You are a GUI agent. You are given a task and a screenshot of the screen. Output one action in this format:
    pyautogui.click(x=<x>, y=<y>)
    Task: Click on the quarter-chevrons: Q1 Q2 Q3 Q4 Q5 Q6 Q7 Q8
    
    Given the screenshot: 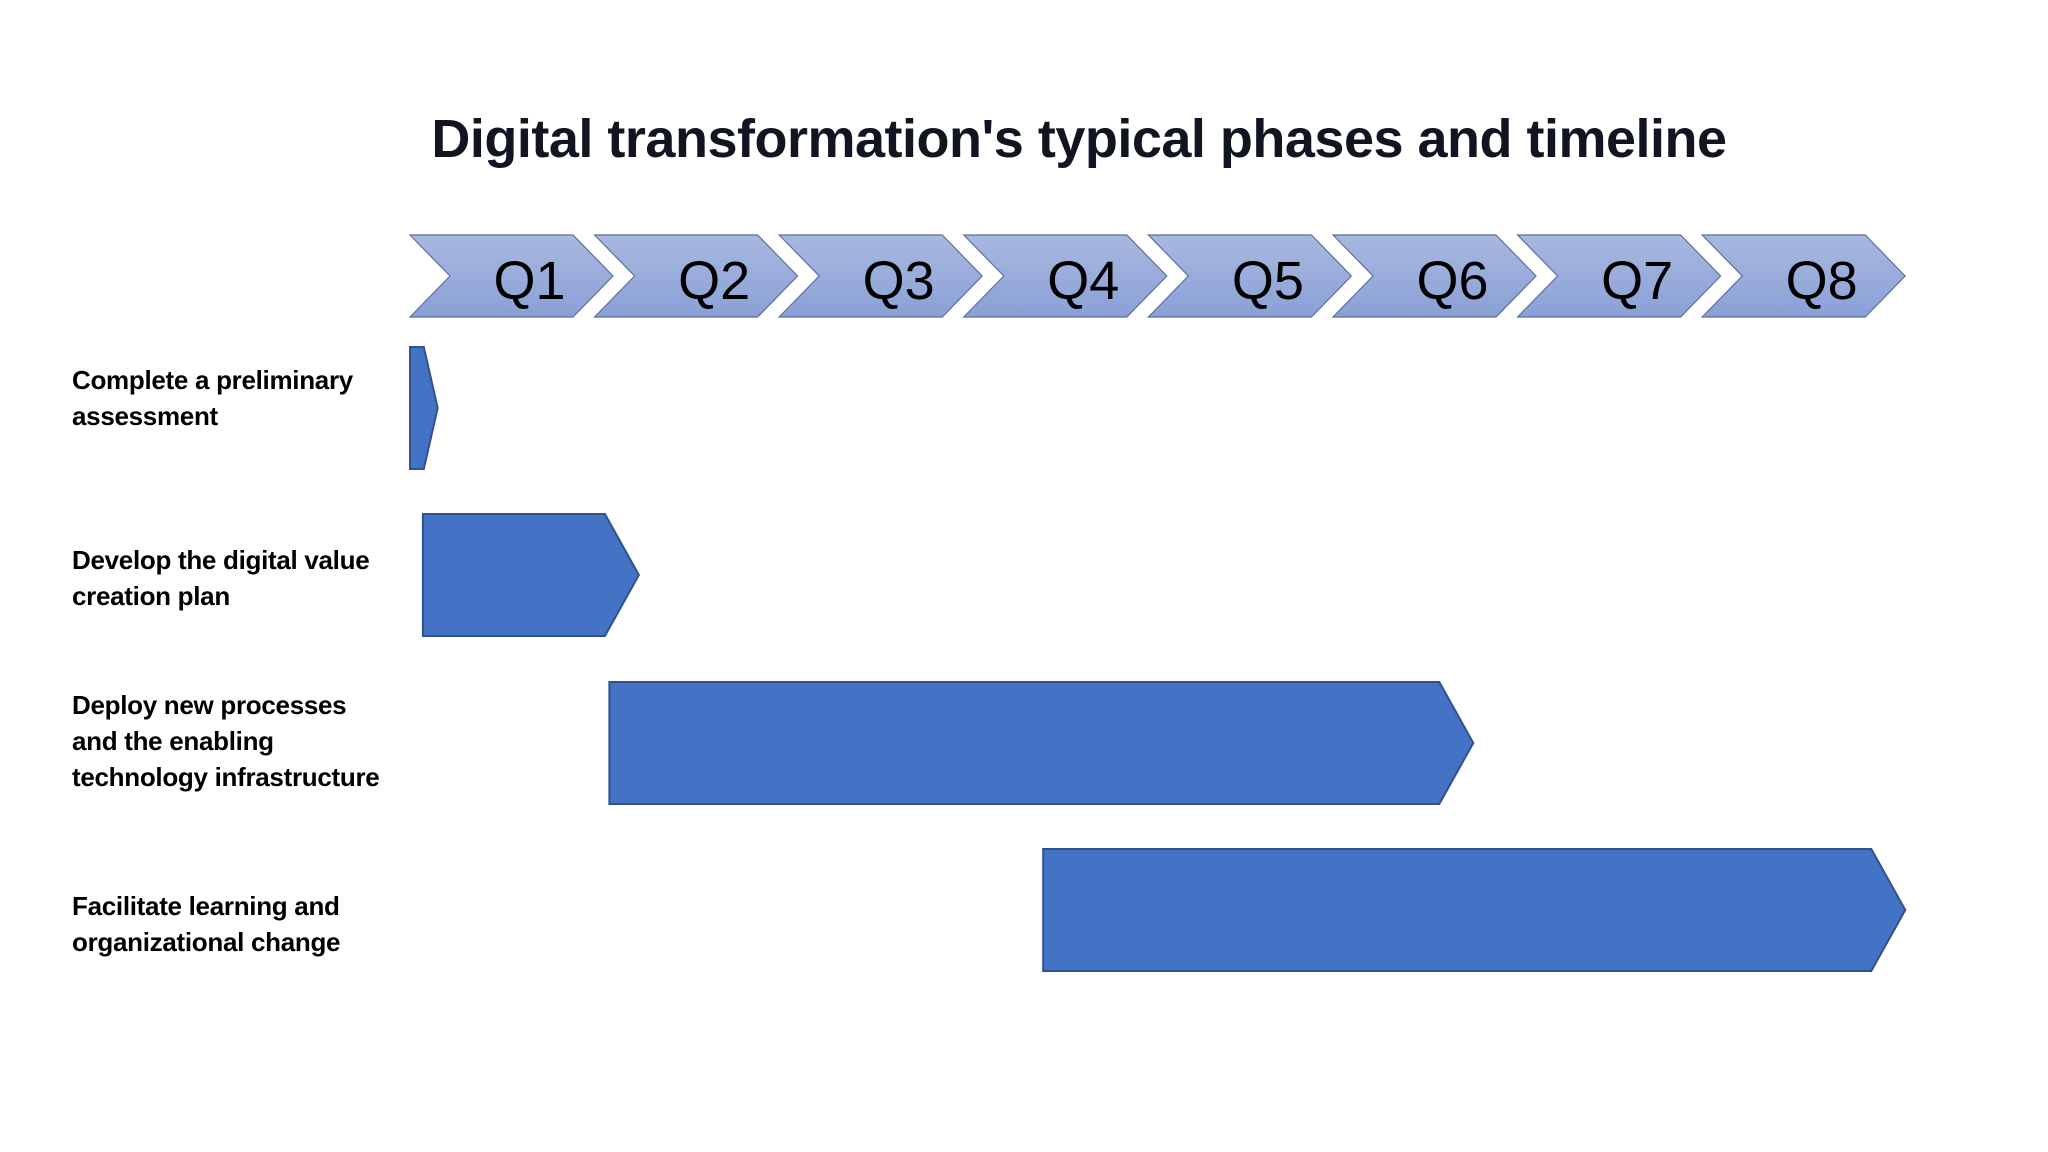 What is the action you would take?
    pyautogui.click(x=1157, y=276)
    